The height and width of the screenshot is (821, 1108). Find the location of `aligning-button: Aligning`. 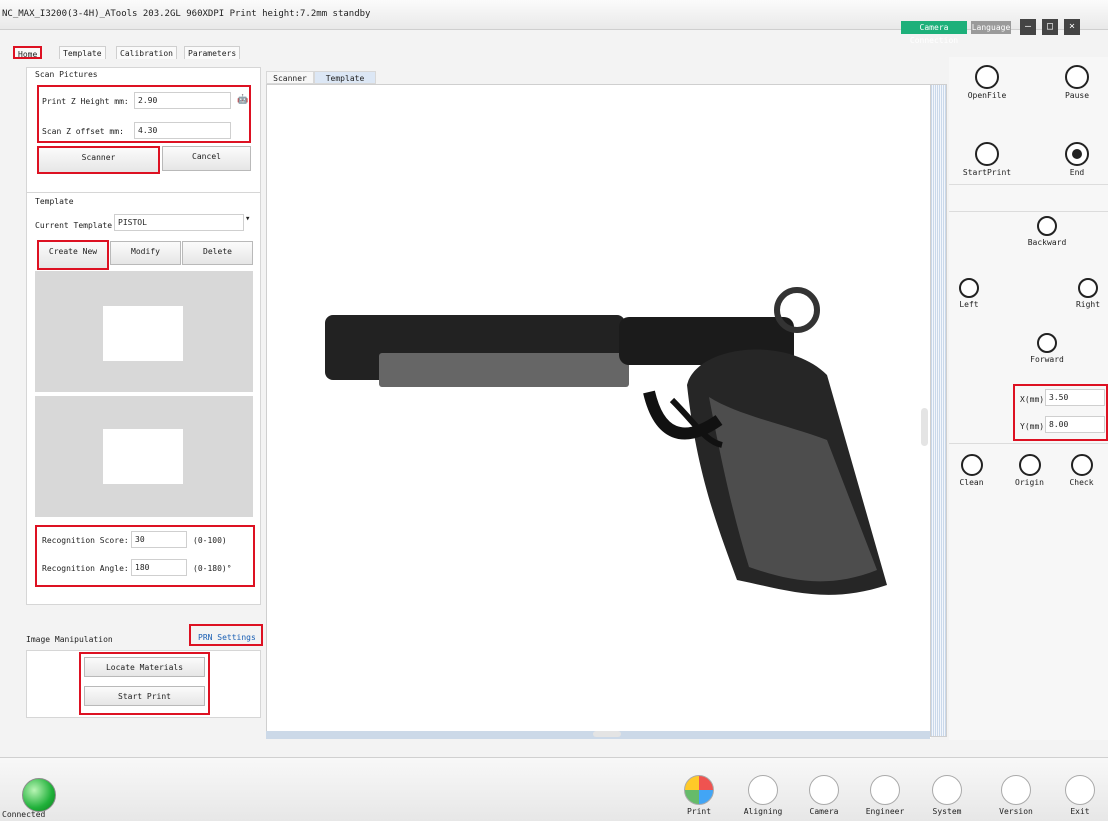

aligning-button: Aligning is located at coordinates (763, 795).